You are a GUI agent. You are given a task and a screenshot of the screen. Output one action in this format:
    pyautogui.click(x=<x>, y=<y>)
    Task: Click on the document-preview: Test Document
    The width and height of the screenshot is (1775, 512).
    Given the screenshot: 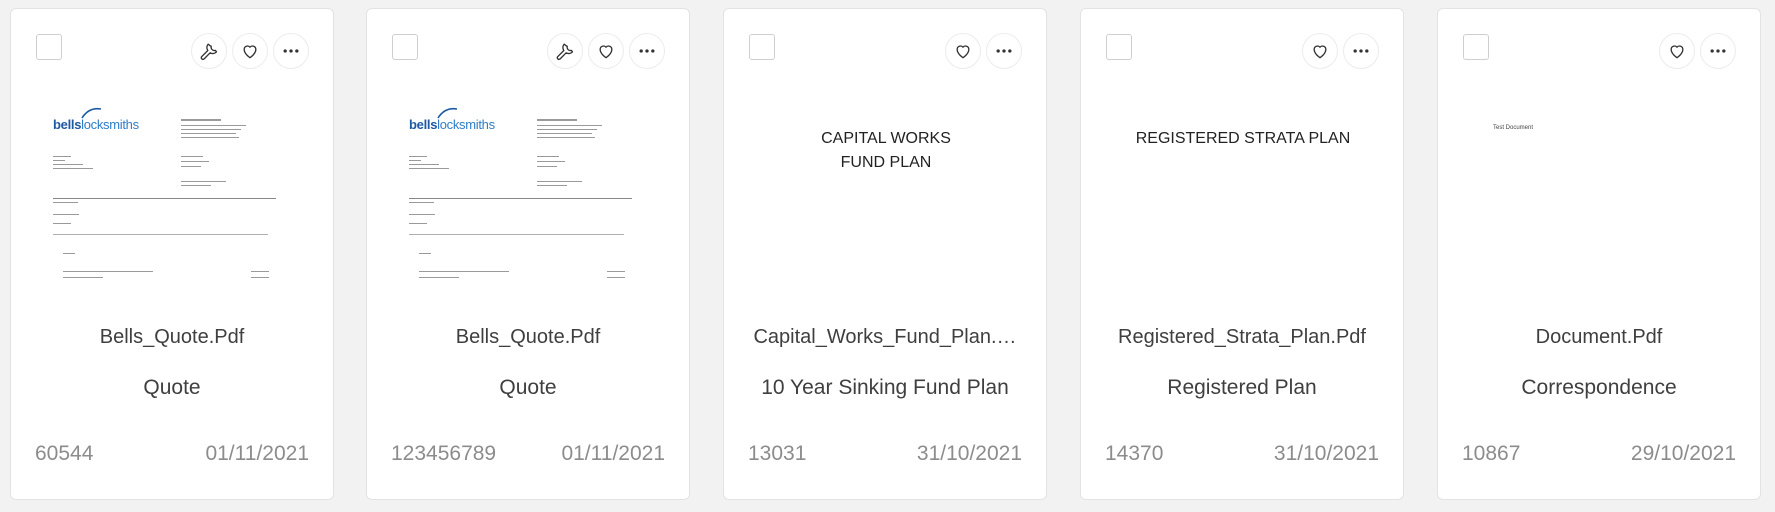 What is the action you would take?
    pyautogui.click(x=1600, y=194)
    